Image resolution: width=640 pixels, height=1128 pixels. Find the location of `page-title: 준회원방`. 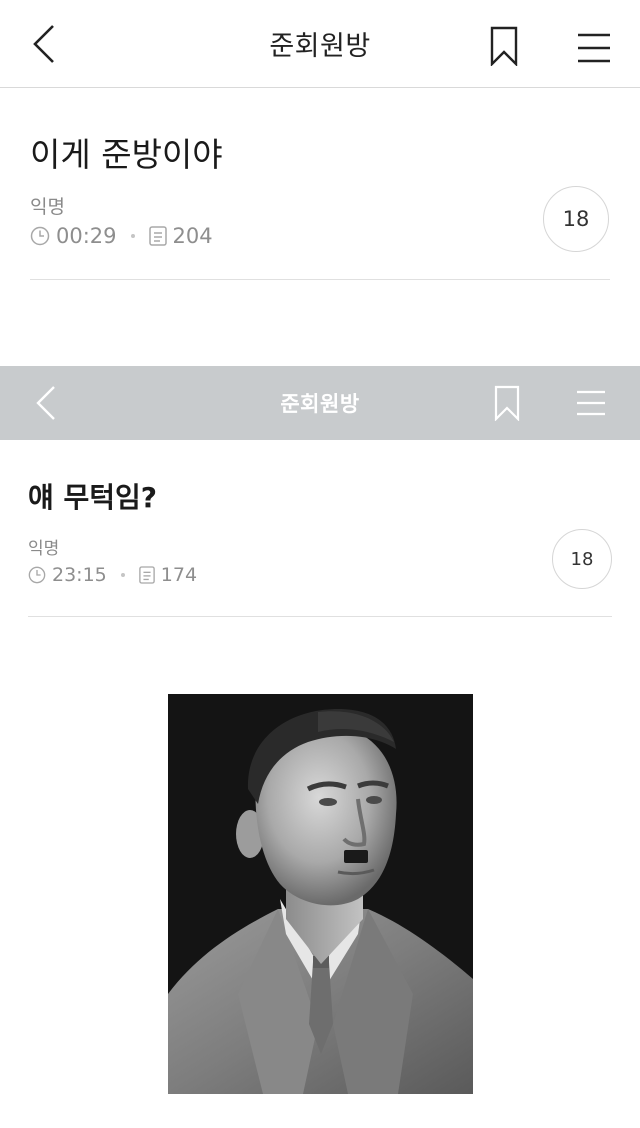

page-title: 준회원방 is located at coordinates (320, 46).